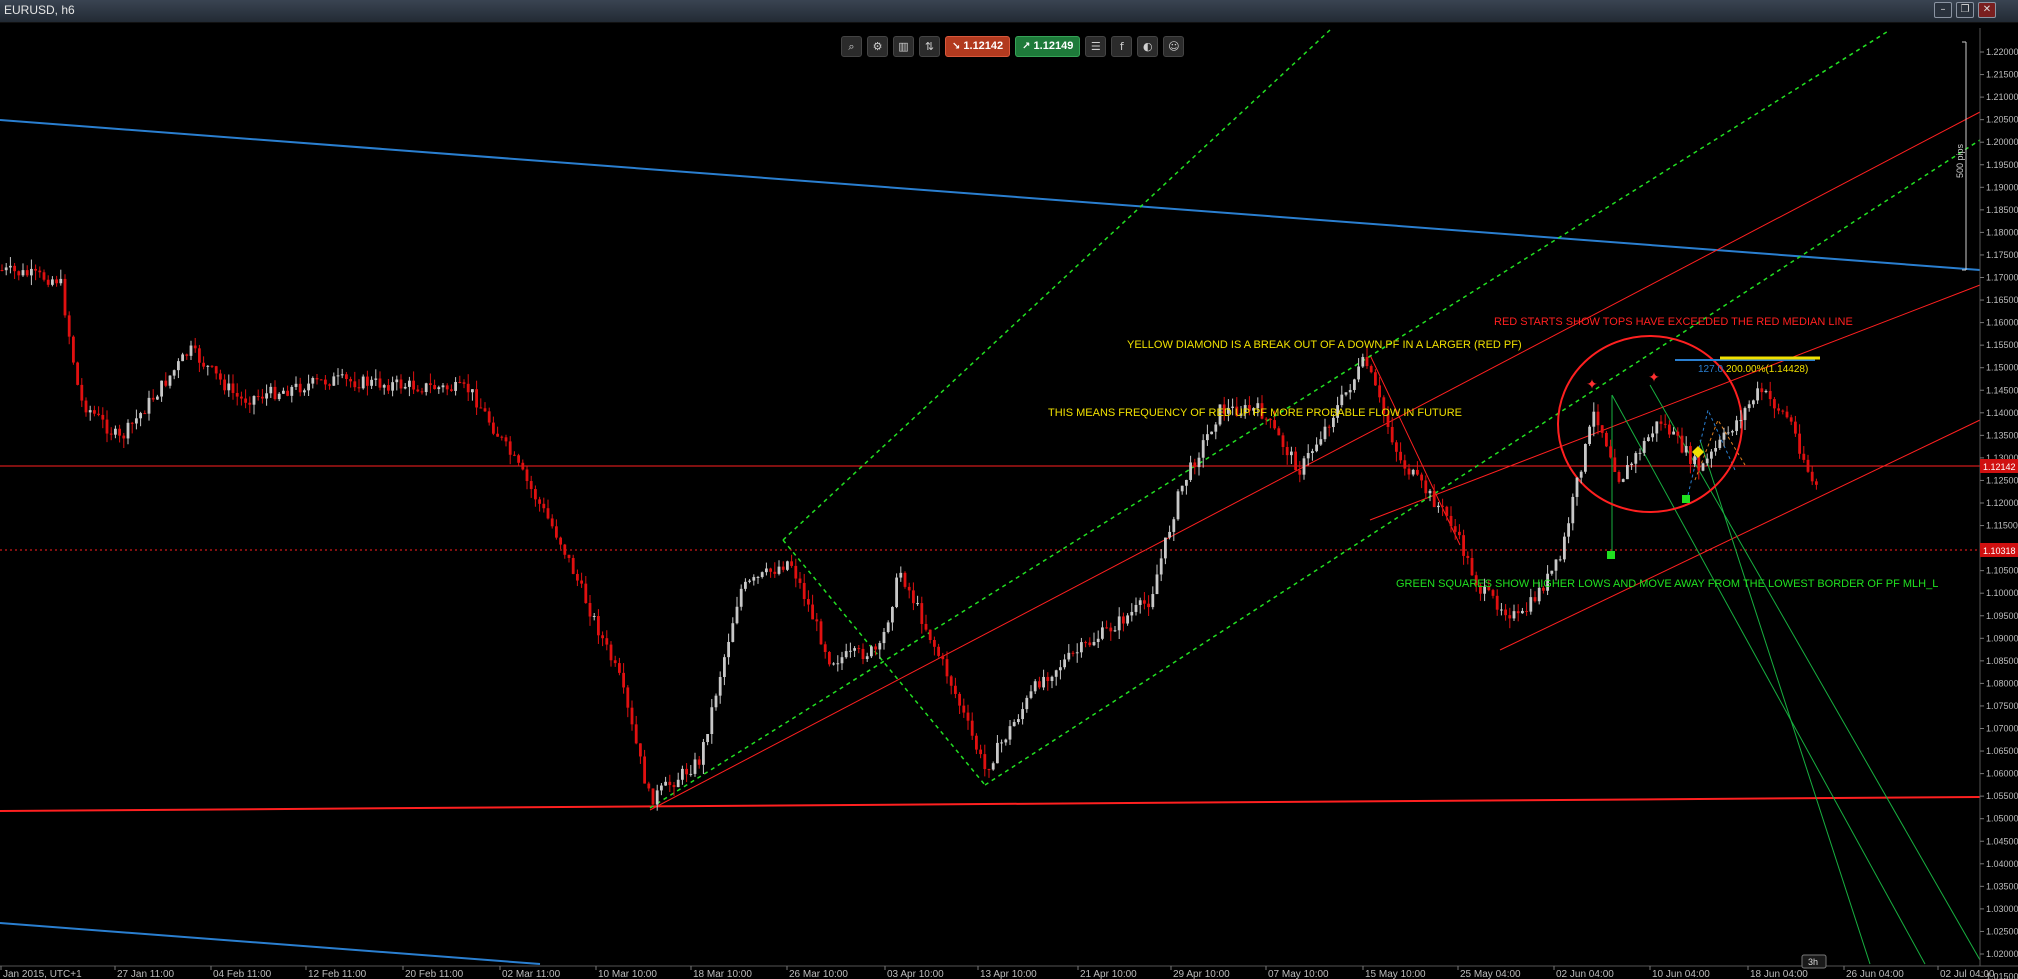 Image resolution: width=2018 pixels, height=979 pixels. Describe the element at coordinates (1686, 499) in the screenshot. I see `green-square-marker` at that location.